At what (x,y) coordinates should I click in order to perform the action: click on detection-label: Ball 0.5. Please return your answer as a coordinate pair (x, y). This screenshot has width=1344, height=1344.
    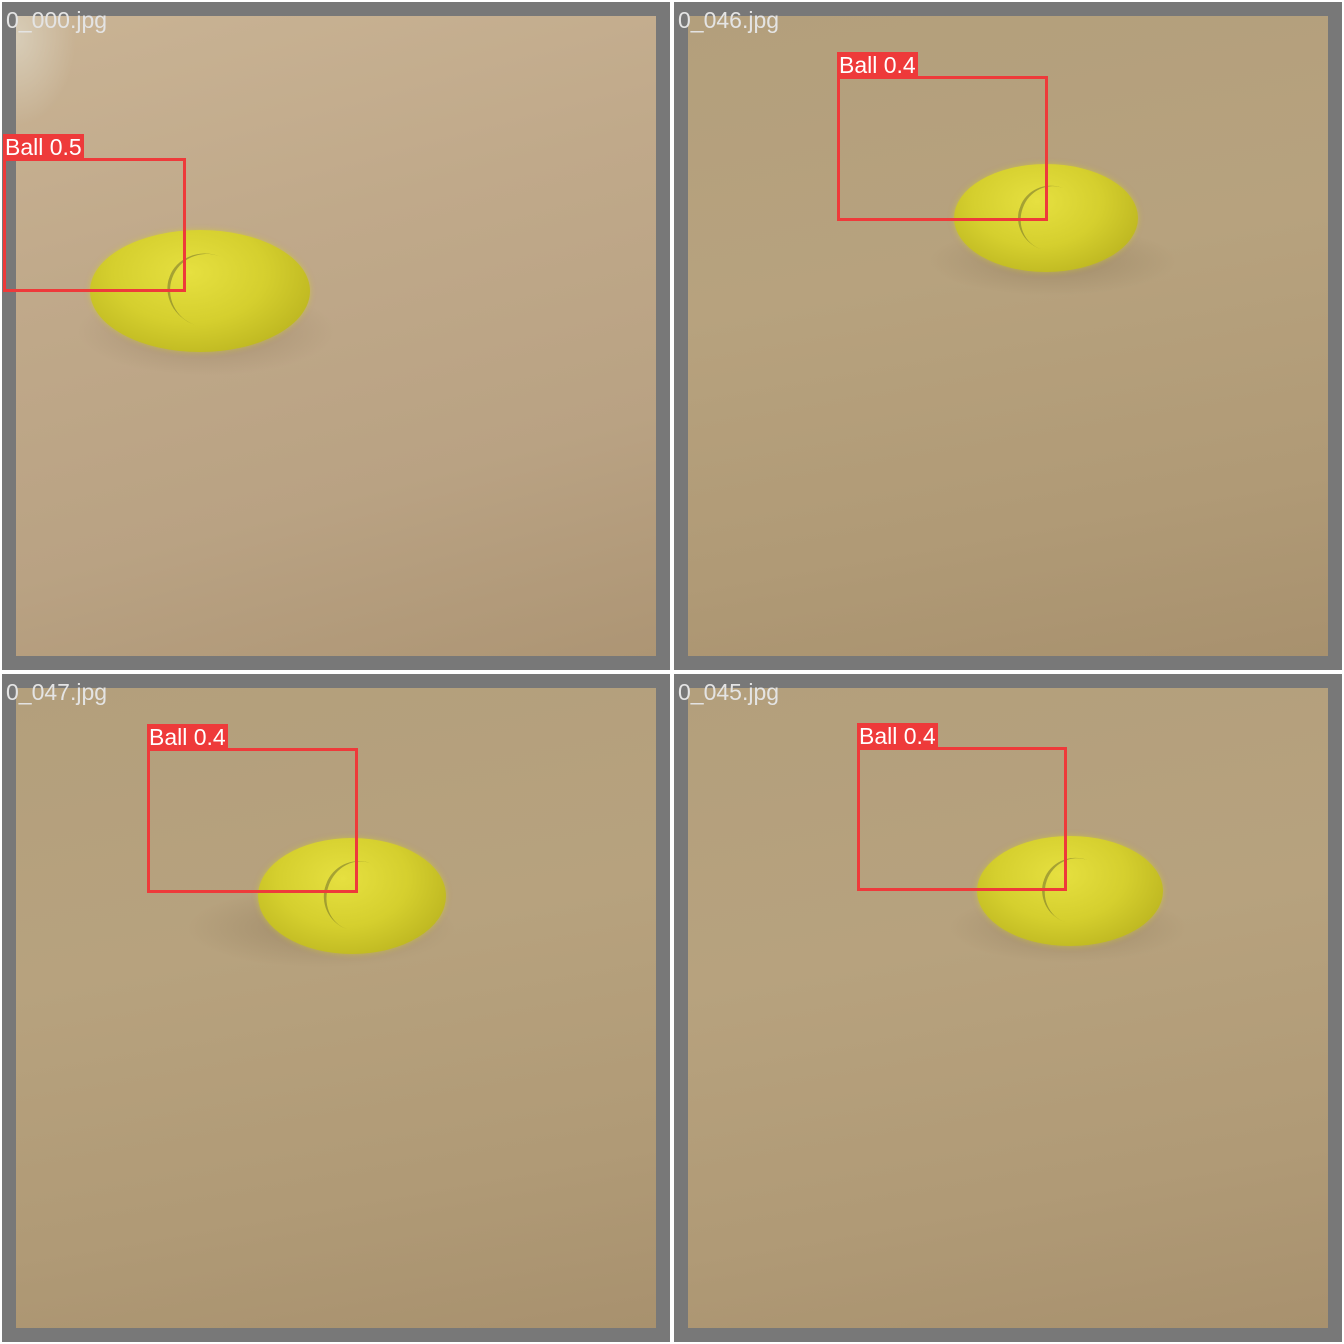
    Looking at the image, I should click on (43, 147).